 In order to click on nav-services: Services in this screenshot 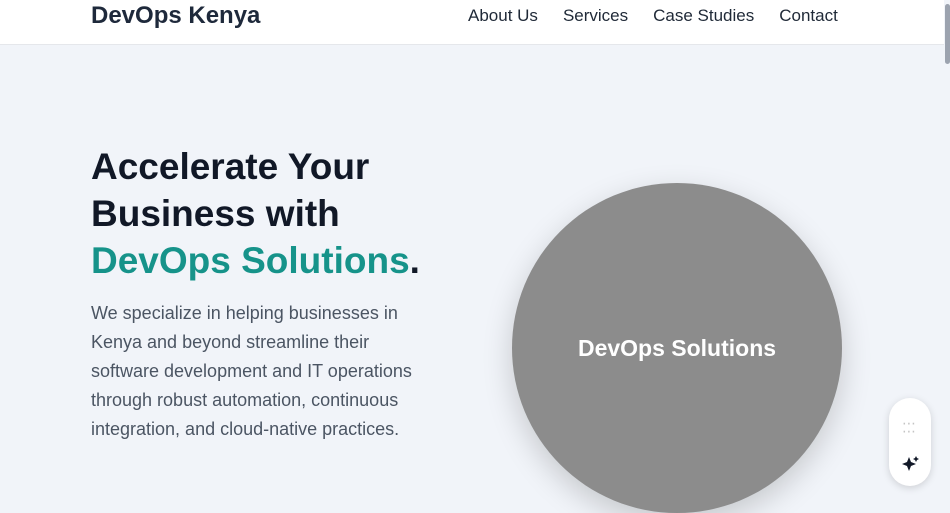, I will do `click(595, 16)`.